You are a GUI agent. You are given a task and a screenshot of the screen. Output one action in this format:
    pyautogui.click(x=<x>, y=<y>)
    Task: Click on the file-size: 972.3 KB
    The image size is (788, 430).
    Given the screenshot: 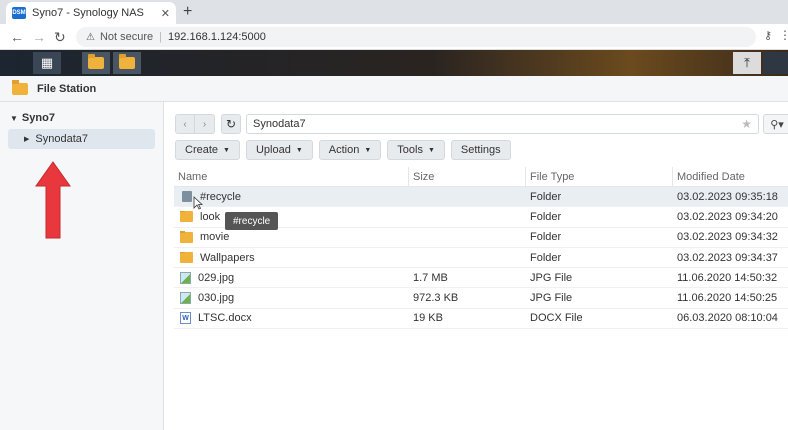 What is the action you would take?
    pyautogui.click(x=436, y=298)
    